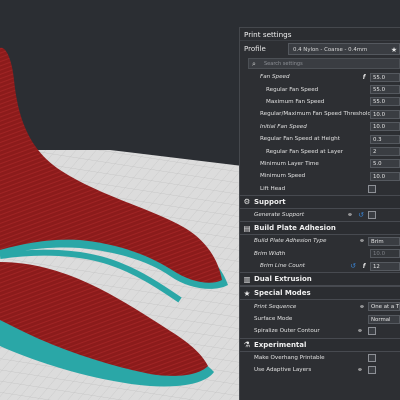 This screenshot has width=400, height=400. I want to click on section-build-plate-adhesion: ▤ Build Plate Adhesion, so click(320, 228).